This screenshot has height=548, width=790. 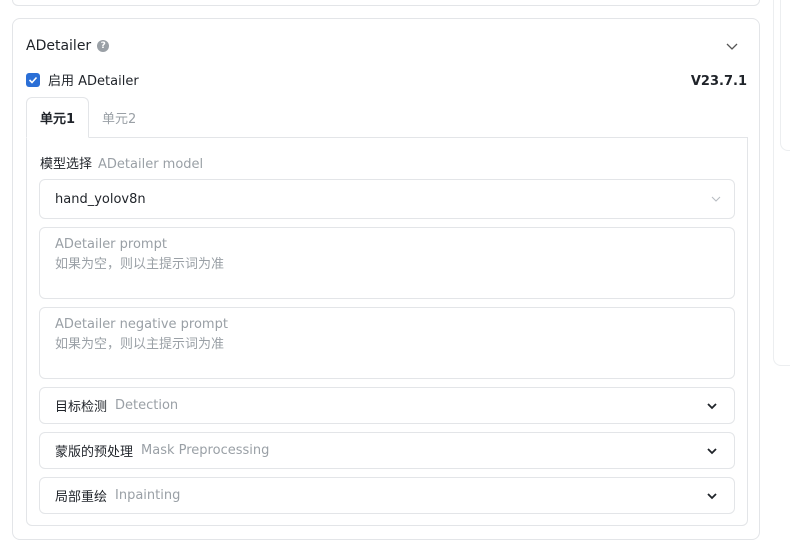 What do you see at coordinates (151, 164) in the screenshot?
I see `model-sublabel: ADetailer model` at bounding box center [151, 164].